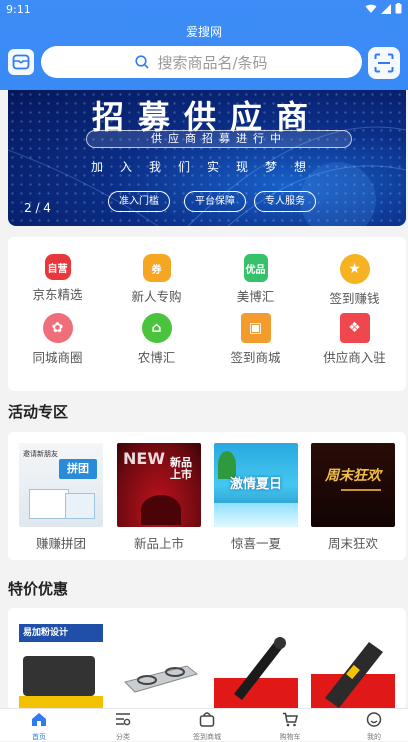 This screenshot has width=408, height=742. I want to click on menu-item-jd-select: 自营 京东精选, so click(57, 278).